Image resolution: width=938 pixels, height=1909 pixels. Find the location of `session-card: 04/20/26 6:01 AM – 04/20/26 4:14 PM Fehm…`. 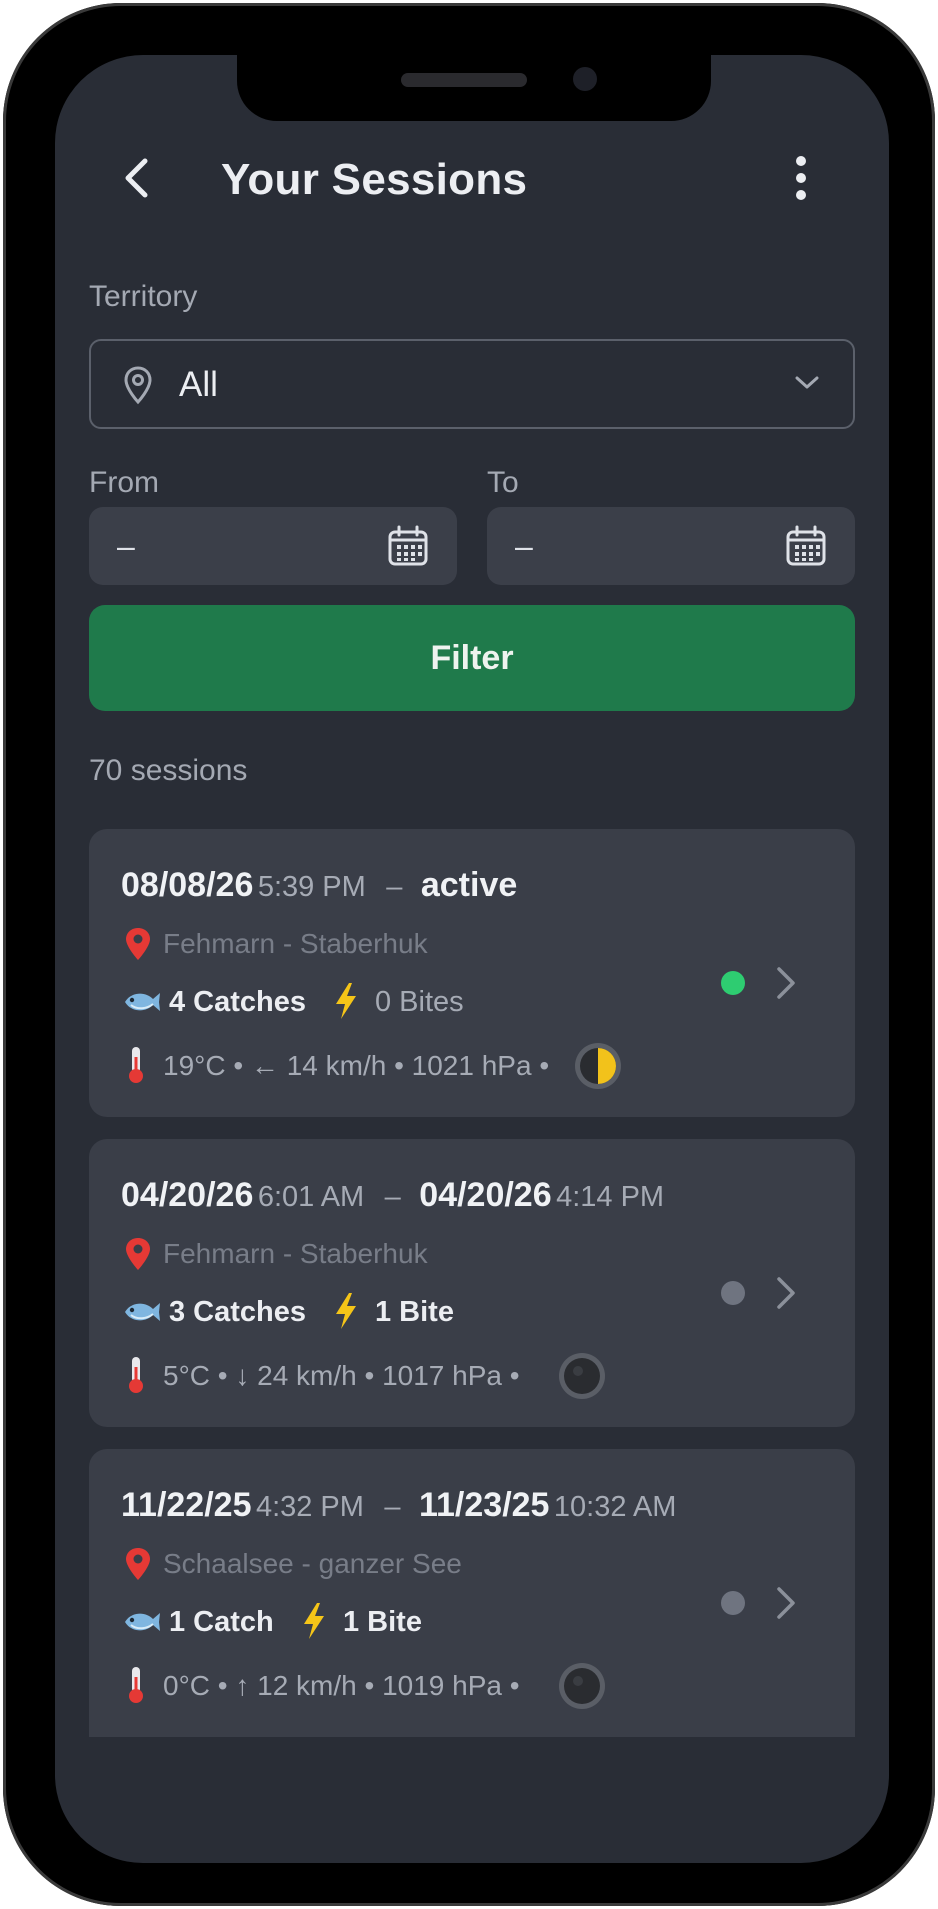

session-card: 04/20/26 6:01 AM – 04/20/26 4:14 PM Fehm… is located at coordinates (472, 1283).